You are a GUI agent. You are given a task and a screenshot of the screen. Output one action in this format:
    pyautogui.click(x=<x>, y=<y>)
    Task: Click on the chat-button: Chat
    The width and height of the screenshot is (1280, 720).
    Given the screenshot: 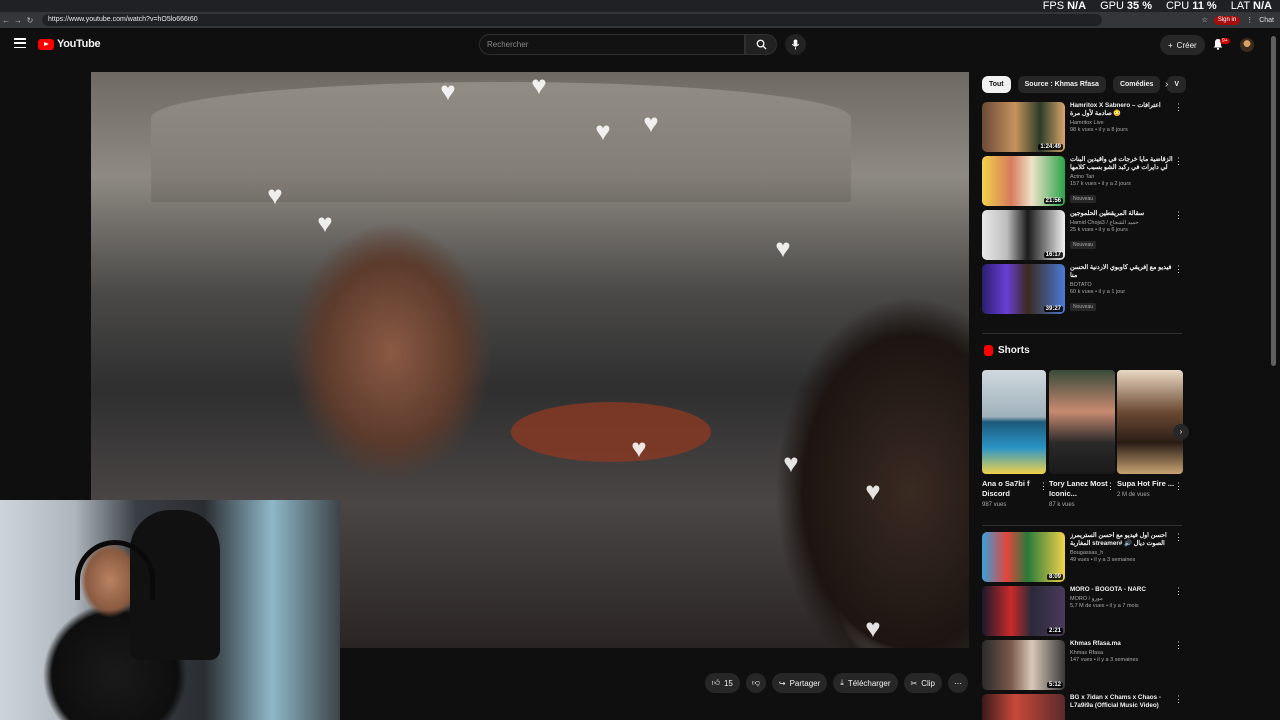 What is the action you would take?
    pyautogui.click(x=1266, y=20)
    